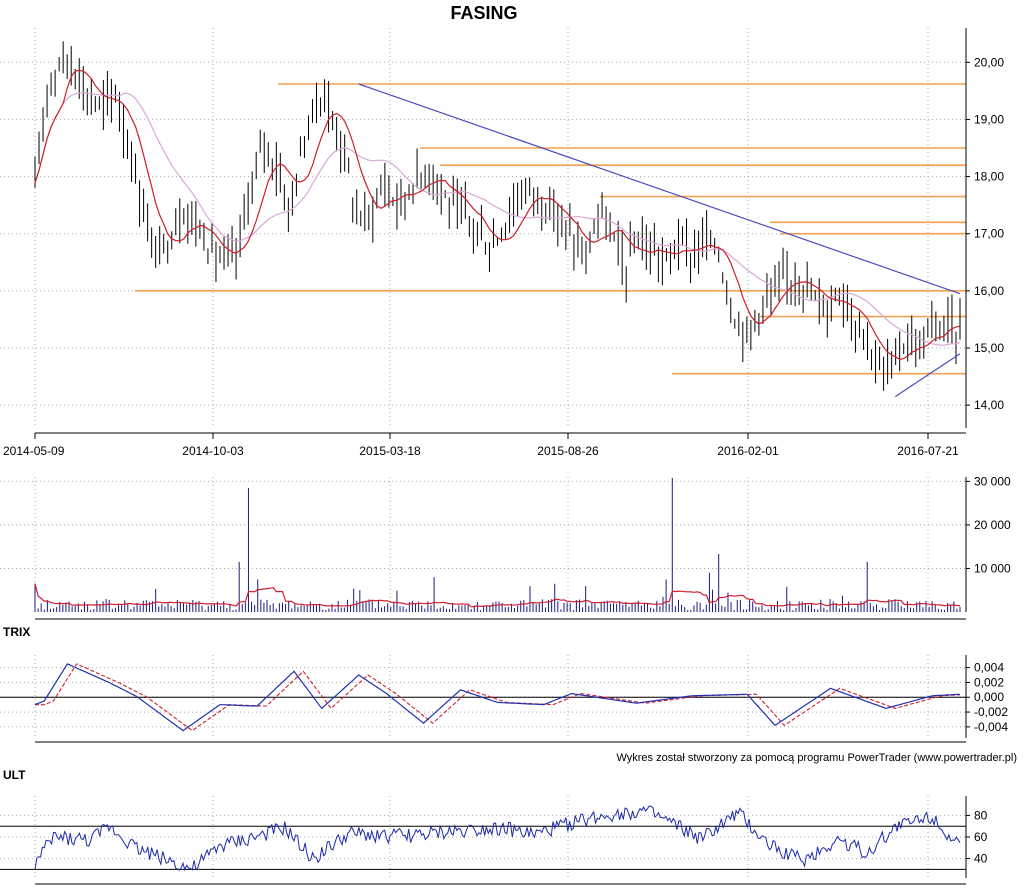  What do you see at coordinates (989, 177) in the screenshot?
I see `y-tick-label: 18,00` at bounding box center [989, 177].